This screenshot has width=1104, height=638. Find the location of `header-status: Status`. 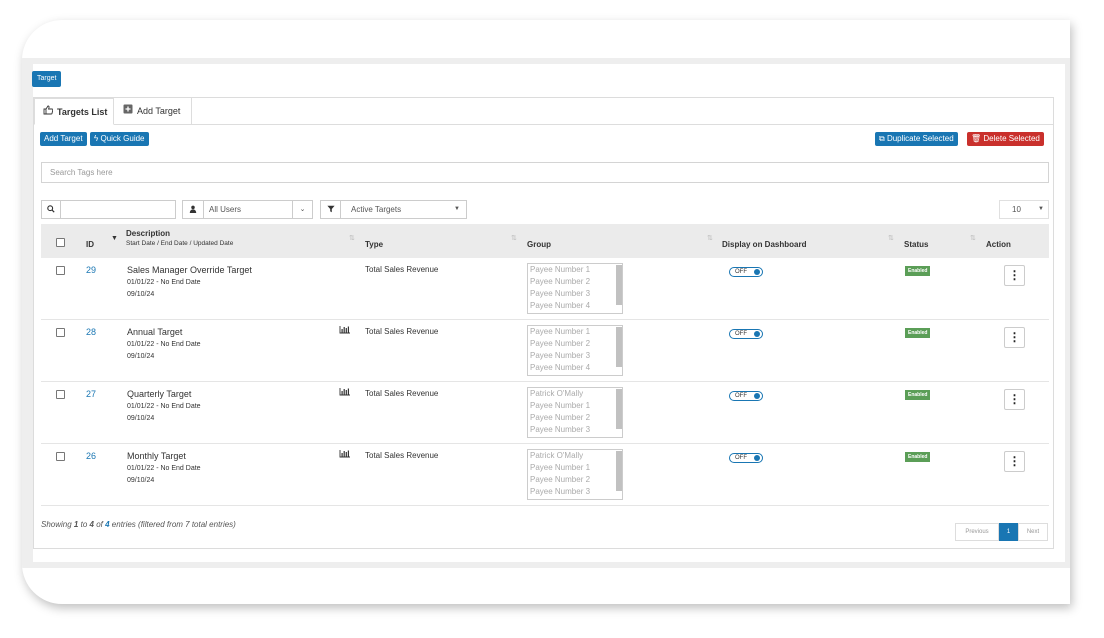

header-status: Status is located at coordinates (916, 244).